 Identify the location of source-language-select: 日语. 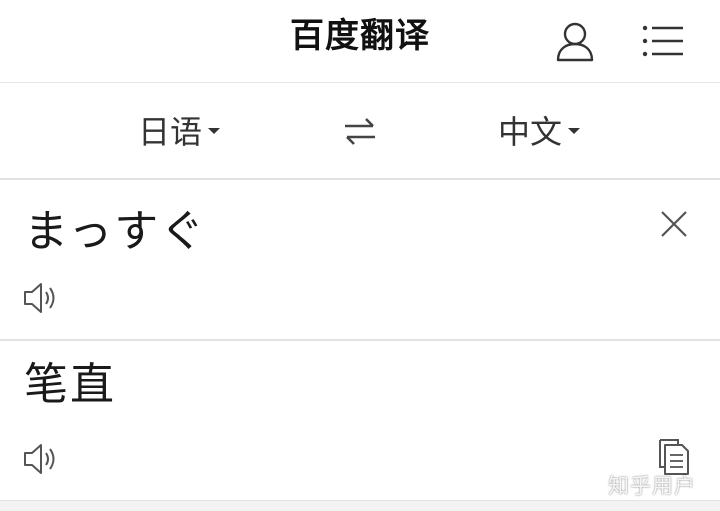
(179, 130).